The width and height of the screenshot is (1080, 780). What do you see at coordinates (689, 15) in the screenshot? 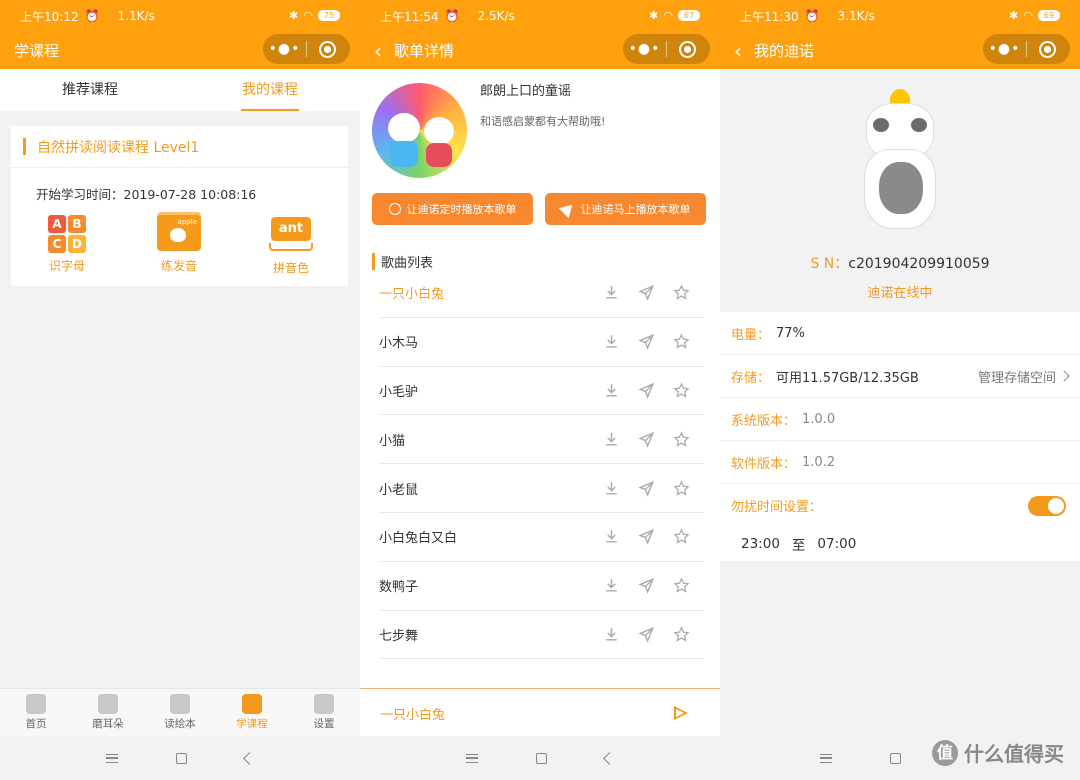
I see `battery-icon: 67` at bounding box center [689, 15].